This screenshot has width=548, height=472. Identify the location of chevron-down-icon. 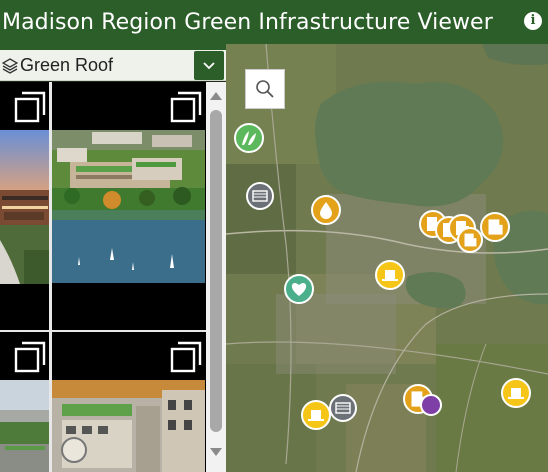
(209, 66).